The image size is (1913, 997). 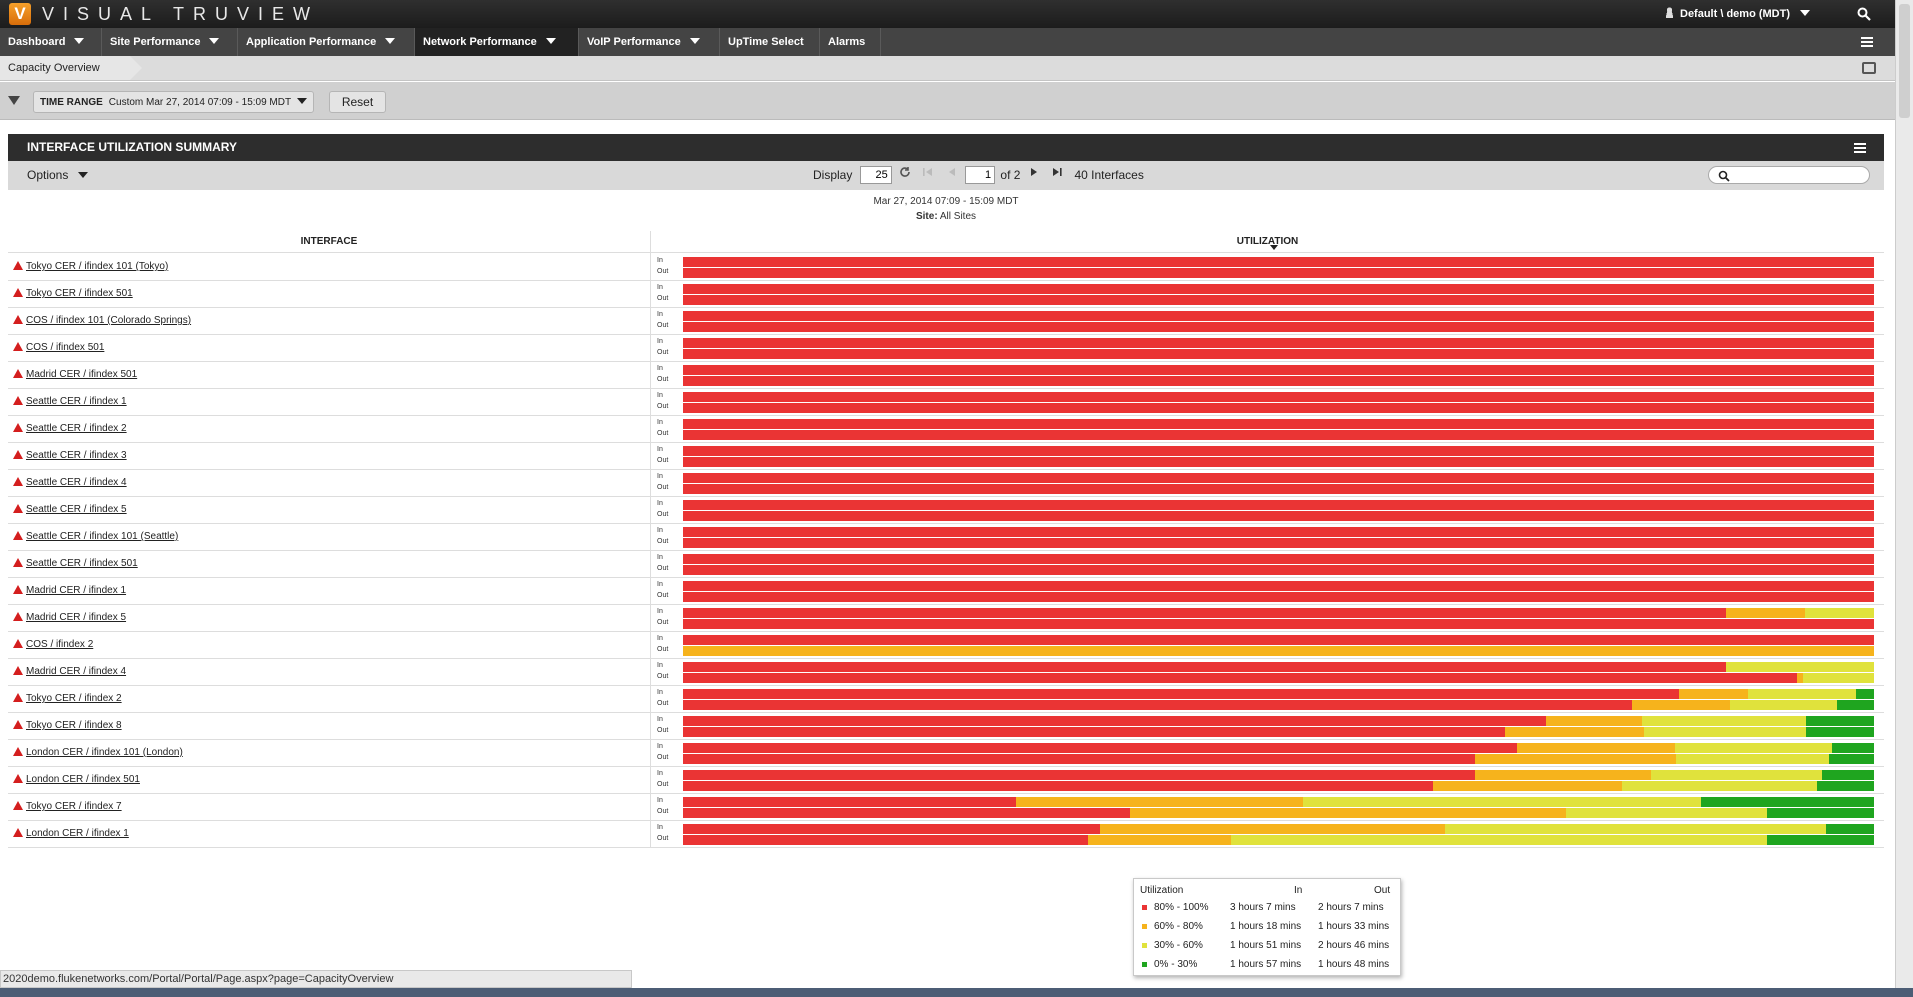 What do you see at coordinates (850, 42) in the screenshot?
I see `nav-alarms: Alarms` at bounding box center [850, 42].